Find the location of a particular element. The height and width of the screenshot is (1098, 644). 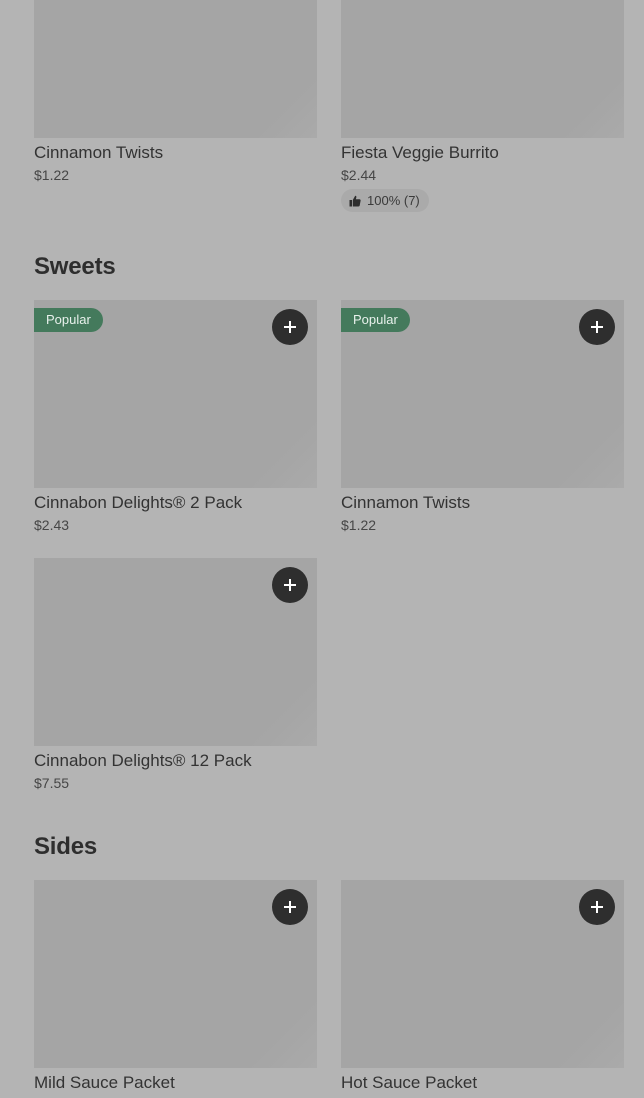

section-title-sides: Sides is located at coordinates (66, 846).